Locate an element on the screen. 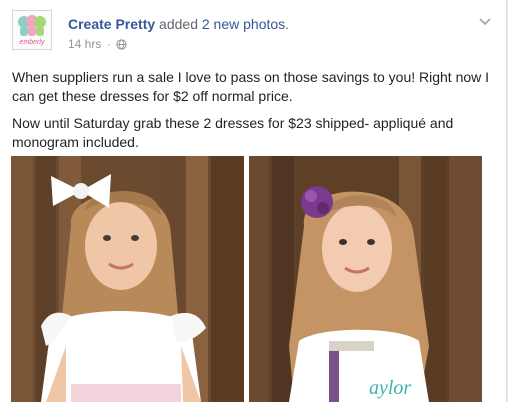 The image size is (508, 402). post-title-line: Create Pretty added 2 new photos. is located at coordinates (178, 24).